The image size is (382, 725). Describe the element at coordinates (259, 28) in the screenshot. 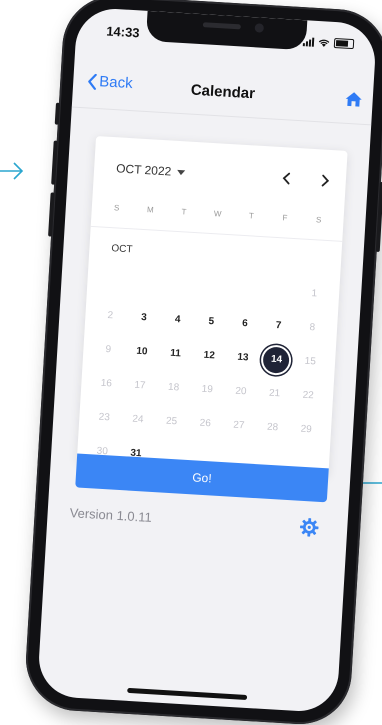

I see `camera` at that location.